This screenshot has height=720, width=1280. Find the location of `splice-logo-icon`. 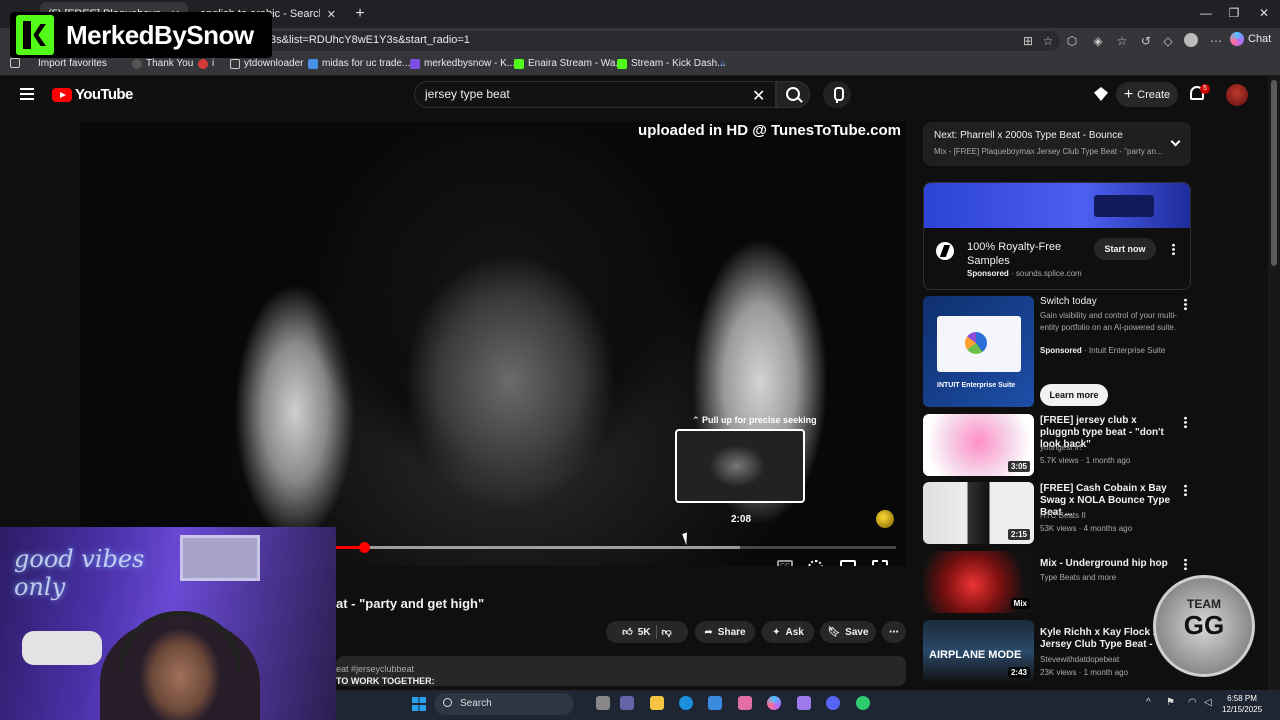

splice-logo-icon is located at coordinates (945, 251).